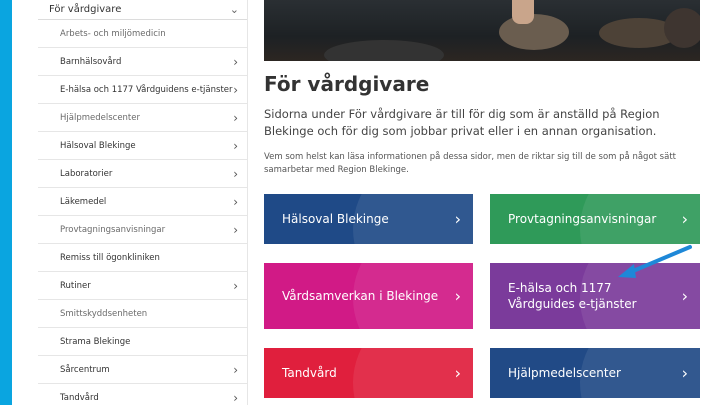 The width and height of the screenshot is (720, 405). Describe the element at coordinates (234, 9) in the screenshot. I see `chevron-down-icon: ⌄` at that location.